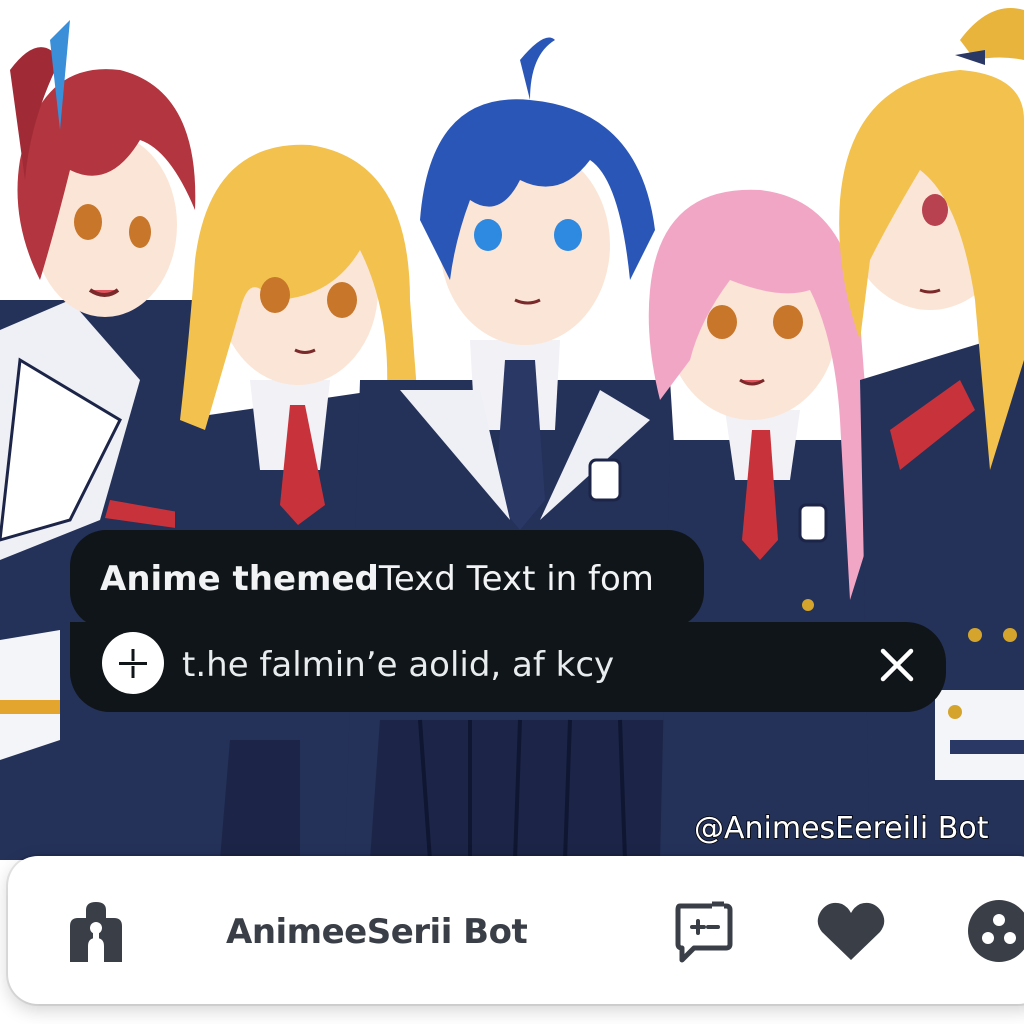 This screenshot has height=1024, width=1024. I want to click on caption-bold-text: Anime themed, so click(239, 579).